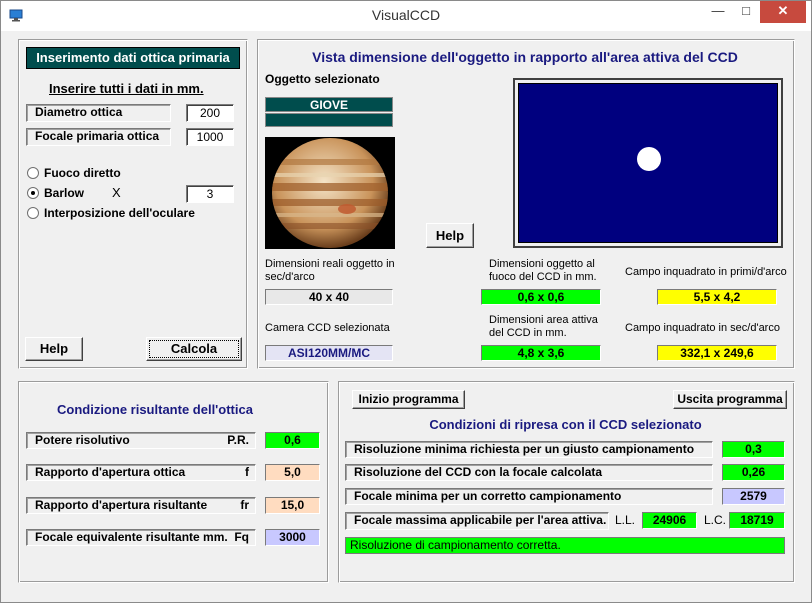 The width and height of the screenshot is (812, 603). Describe the element at coordinates (292, 472) in the screenshot. I see `aperture-ratio-value: 5,0` at that location.